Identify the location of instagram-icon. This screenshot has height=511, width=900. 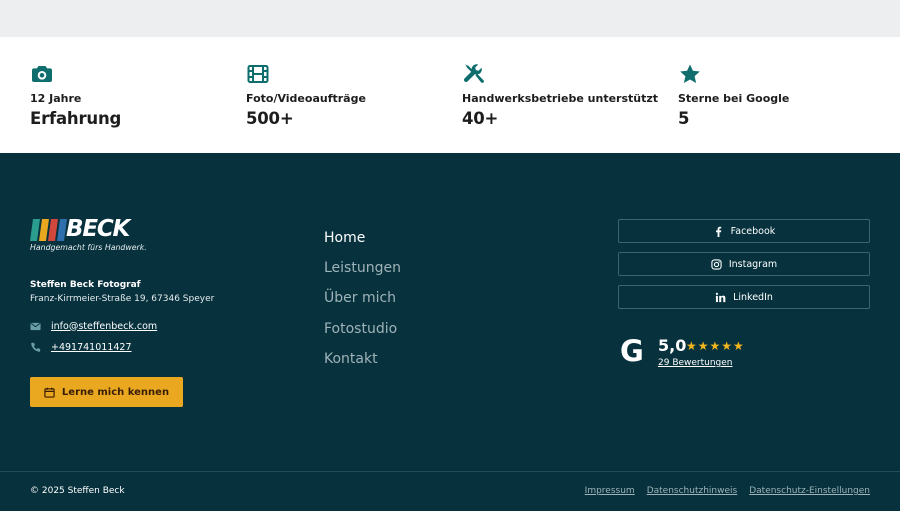
(716, 264).